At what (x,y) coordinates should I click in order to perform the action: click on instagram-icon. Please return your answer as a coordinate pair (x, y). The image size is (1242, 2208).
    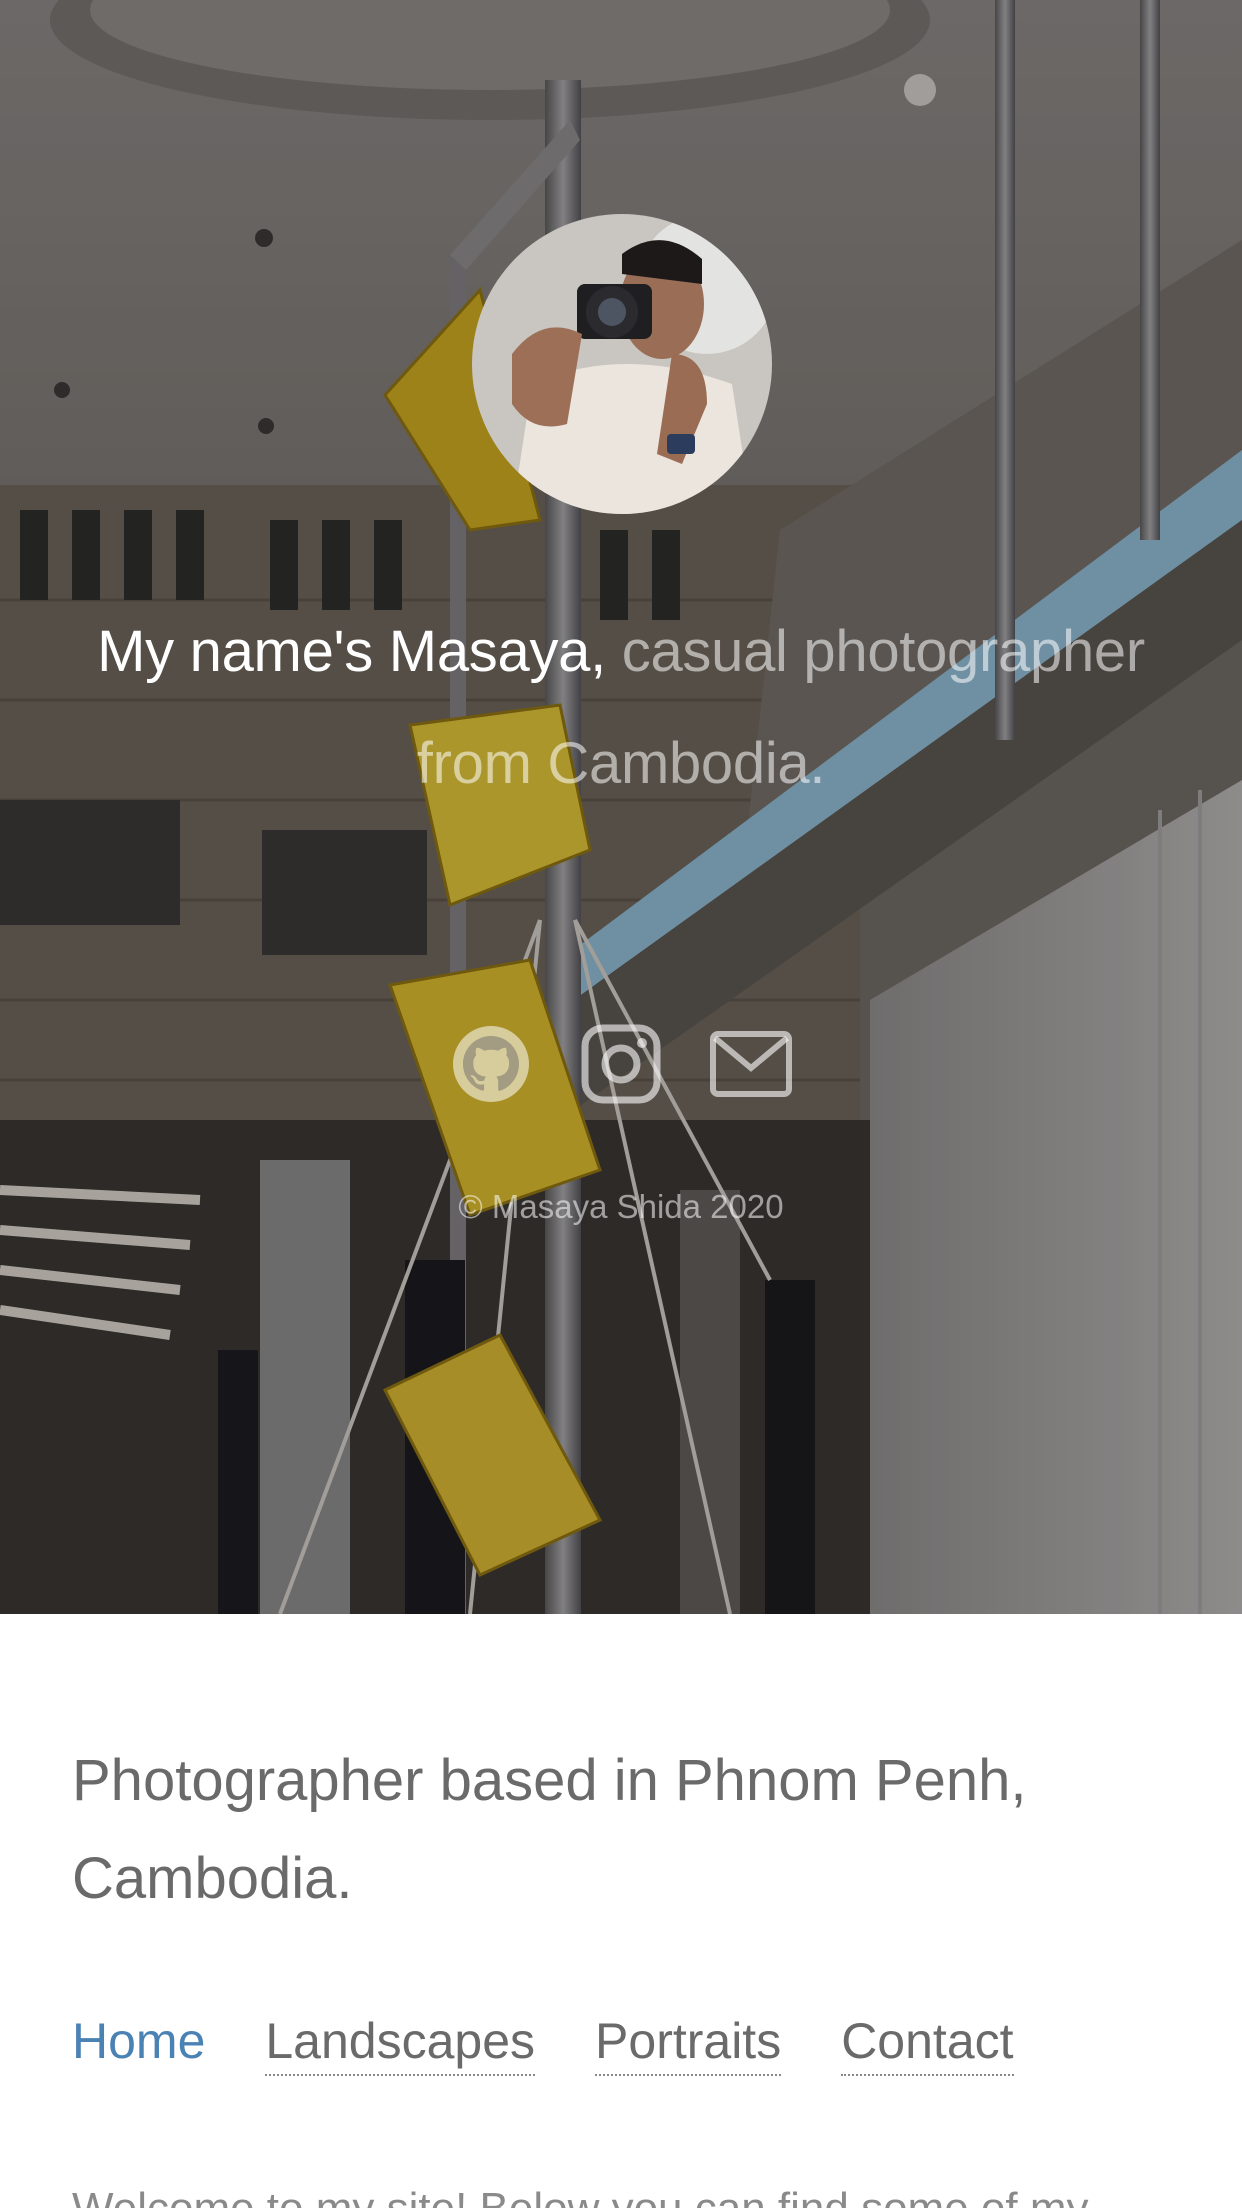
    Looking at the image, I should click on (621, 1064).